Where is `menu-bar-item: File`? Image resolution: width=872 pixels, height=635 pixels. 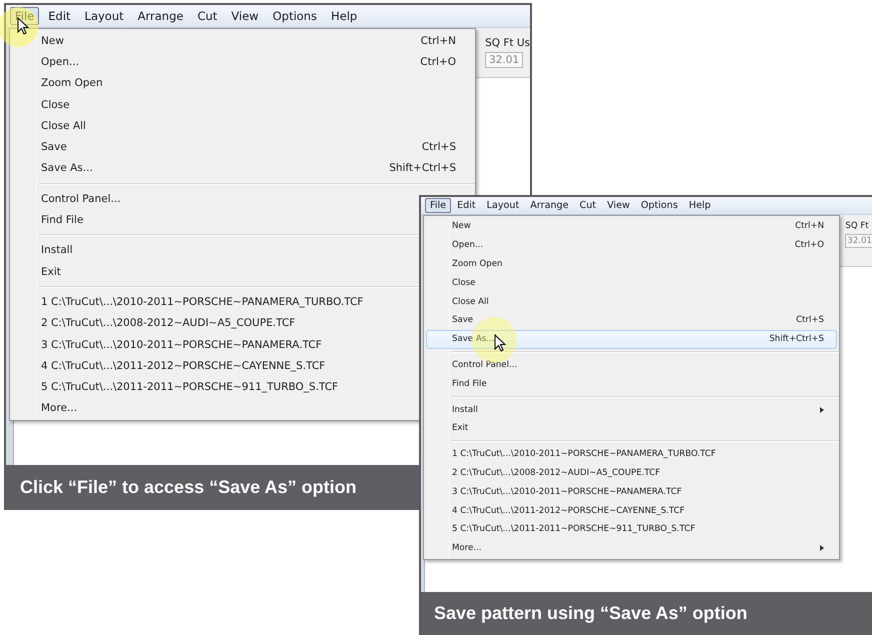
menu-bar-item: File is located at coordinates (438, 205).